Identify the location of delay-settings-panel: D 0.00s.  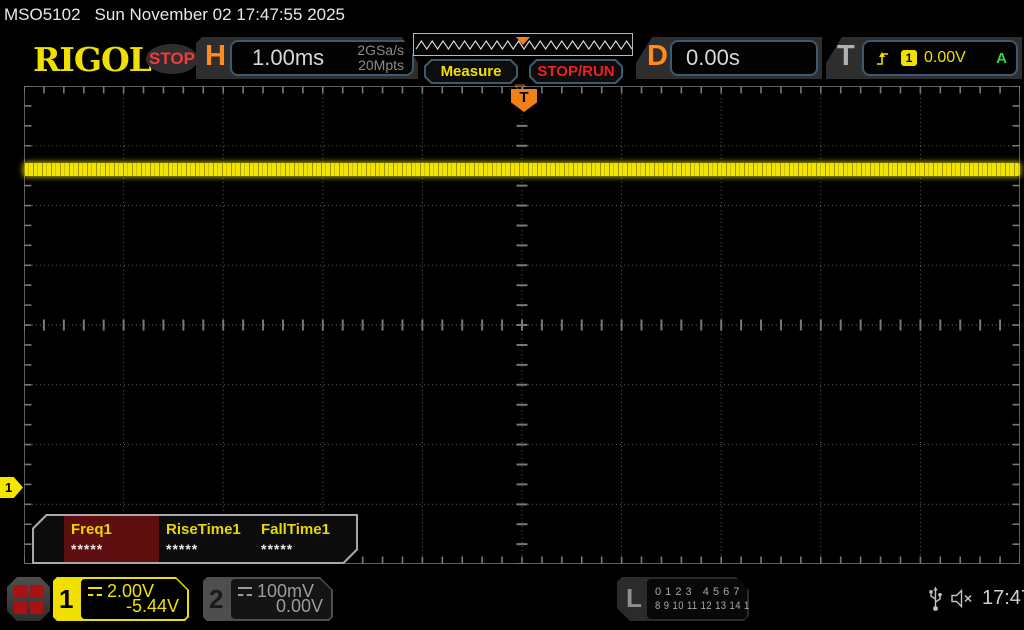
(729, 58).